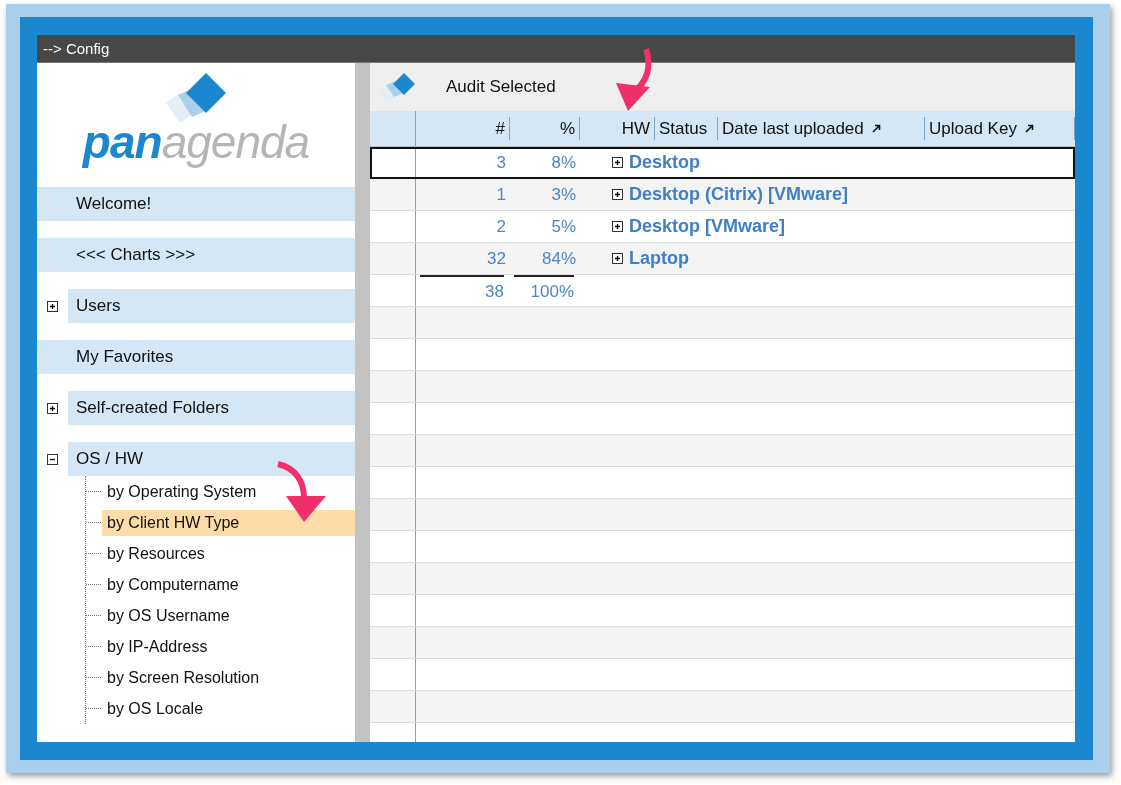 This screenshot has width=1121, height=785. Describe the element at coordinates (211, 408) in the screenshot. I see `sidebar-folder: Self-created Folders` at that location.